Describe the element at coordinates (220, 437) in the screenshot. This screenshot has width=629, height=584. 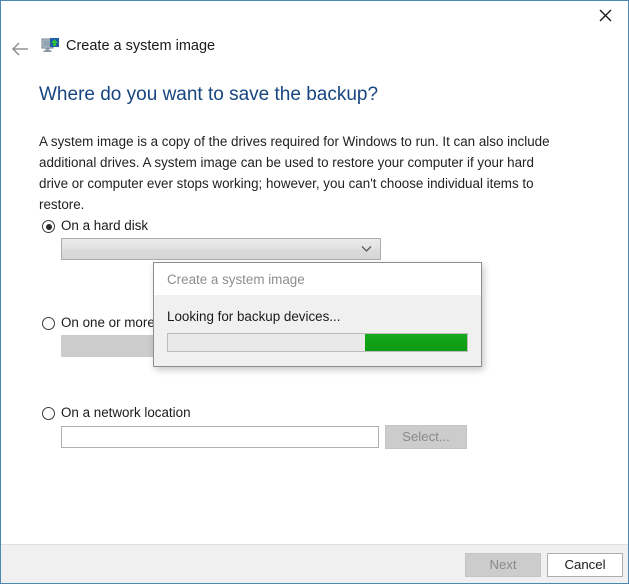
I see `network-location-input` at that location.